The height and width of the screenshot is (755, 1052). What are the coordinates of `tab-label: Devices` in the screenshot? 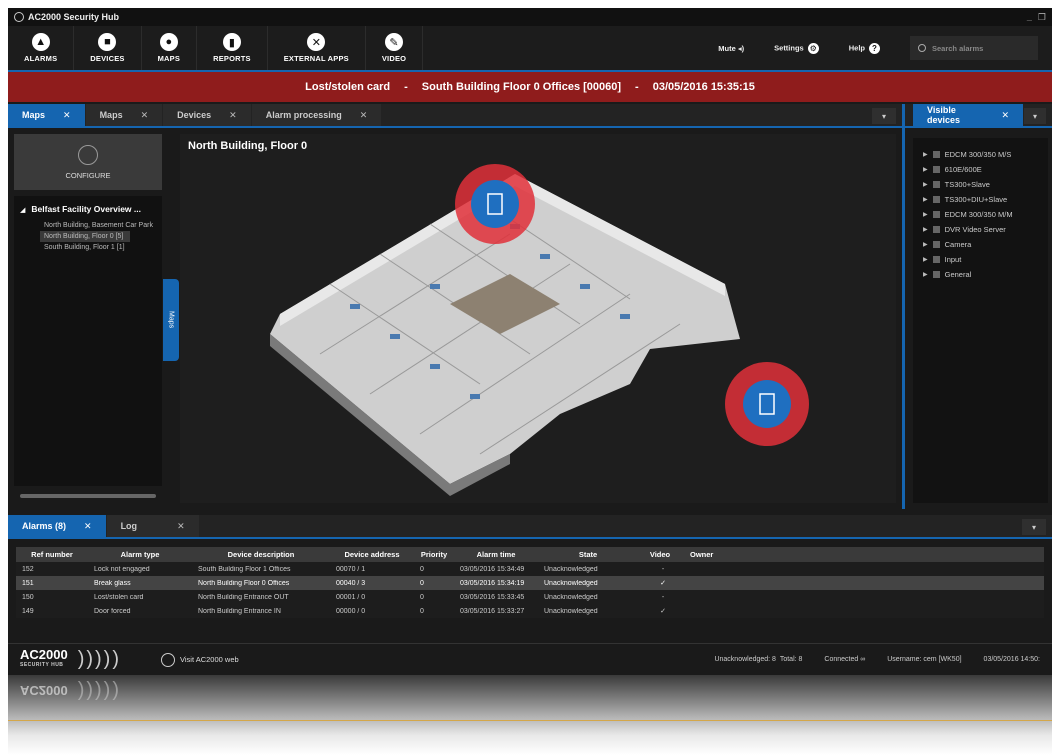 It's located at (194, 115).